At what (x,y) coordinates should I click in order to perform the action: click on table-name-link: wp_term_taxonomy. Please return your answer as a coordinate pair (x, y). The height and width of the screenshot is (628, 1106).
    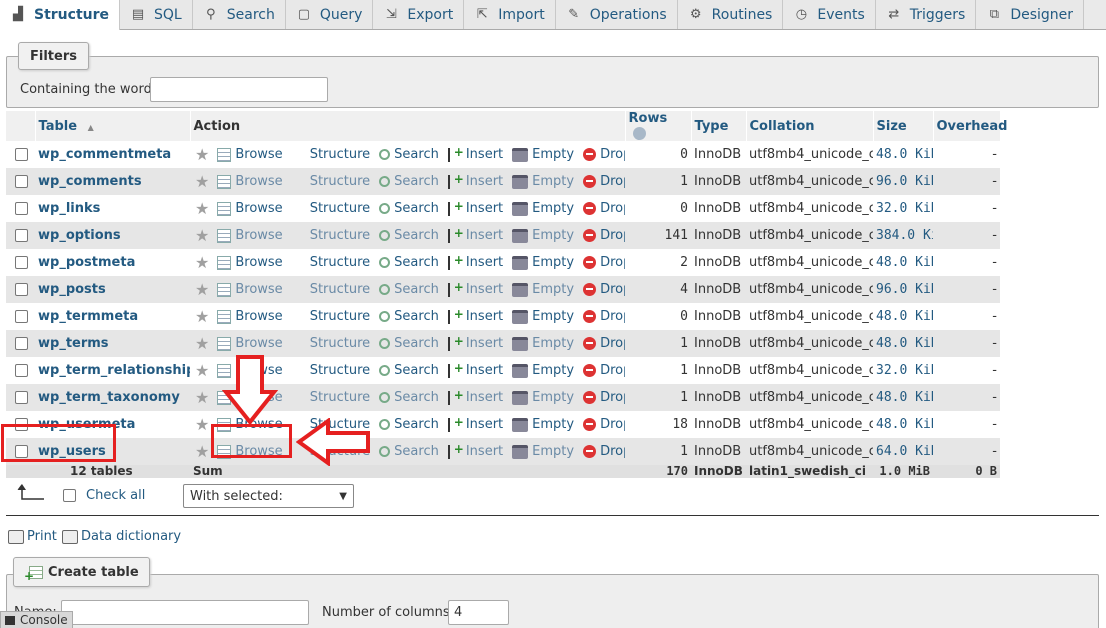
    Looking at the image, I should click on (109, 397).